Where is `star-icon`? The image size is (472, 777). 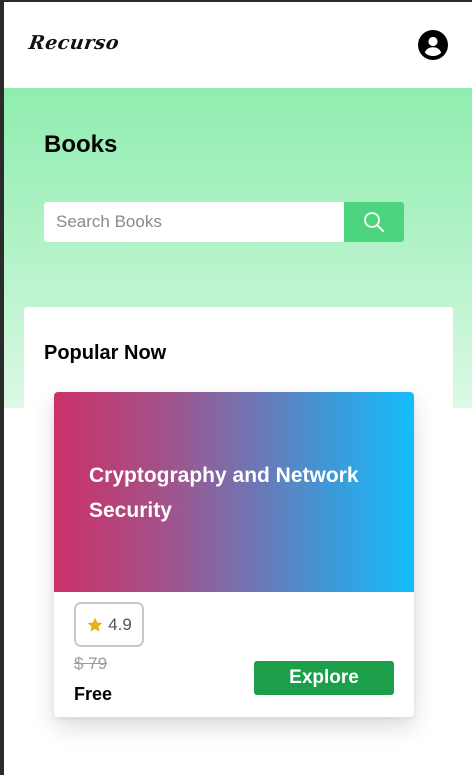
star-icon is located at coordinates (95, 624).